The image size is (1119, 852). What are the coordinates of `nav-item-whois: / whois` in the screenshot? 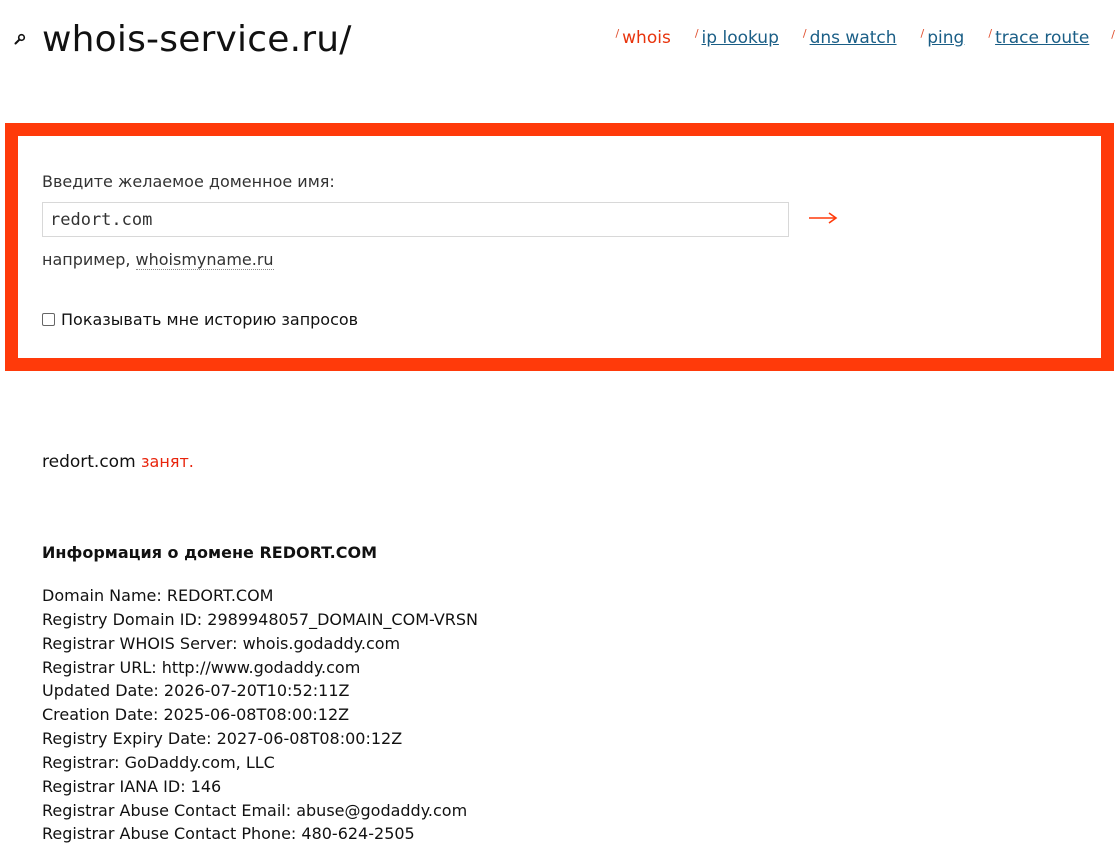 It's located at (642, 38).